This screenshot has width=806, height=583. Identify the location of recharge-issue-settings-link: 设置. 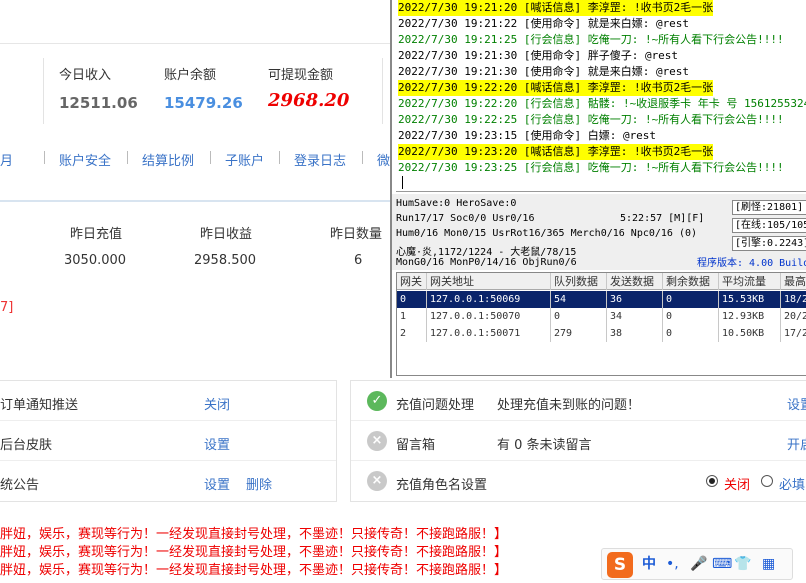
(796, 403).